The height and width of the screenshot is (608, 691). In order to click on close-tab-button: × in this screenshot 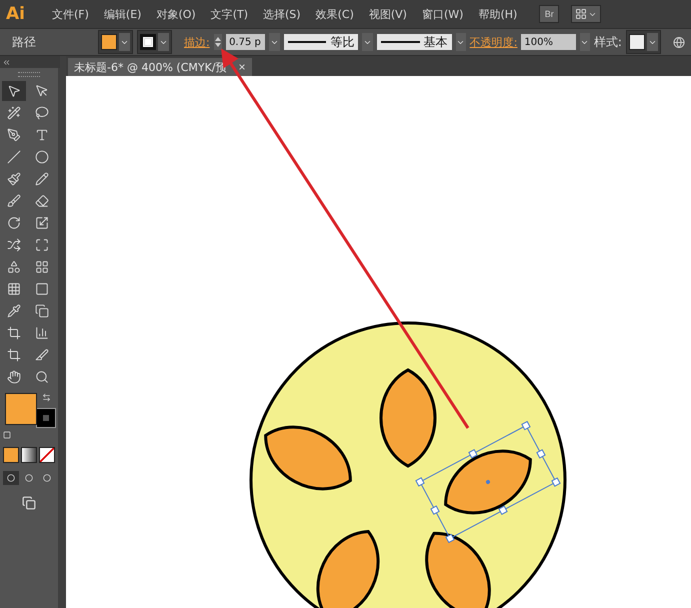, I will do `click(242, 67)`.